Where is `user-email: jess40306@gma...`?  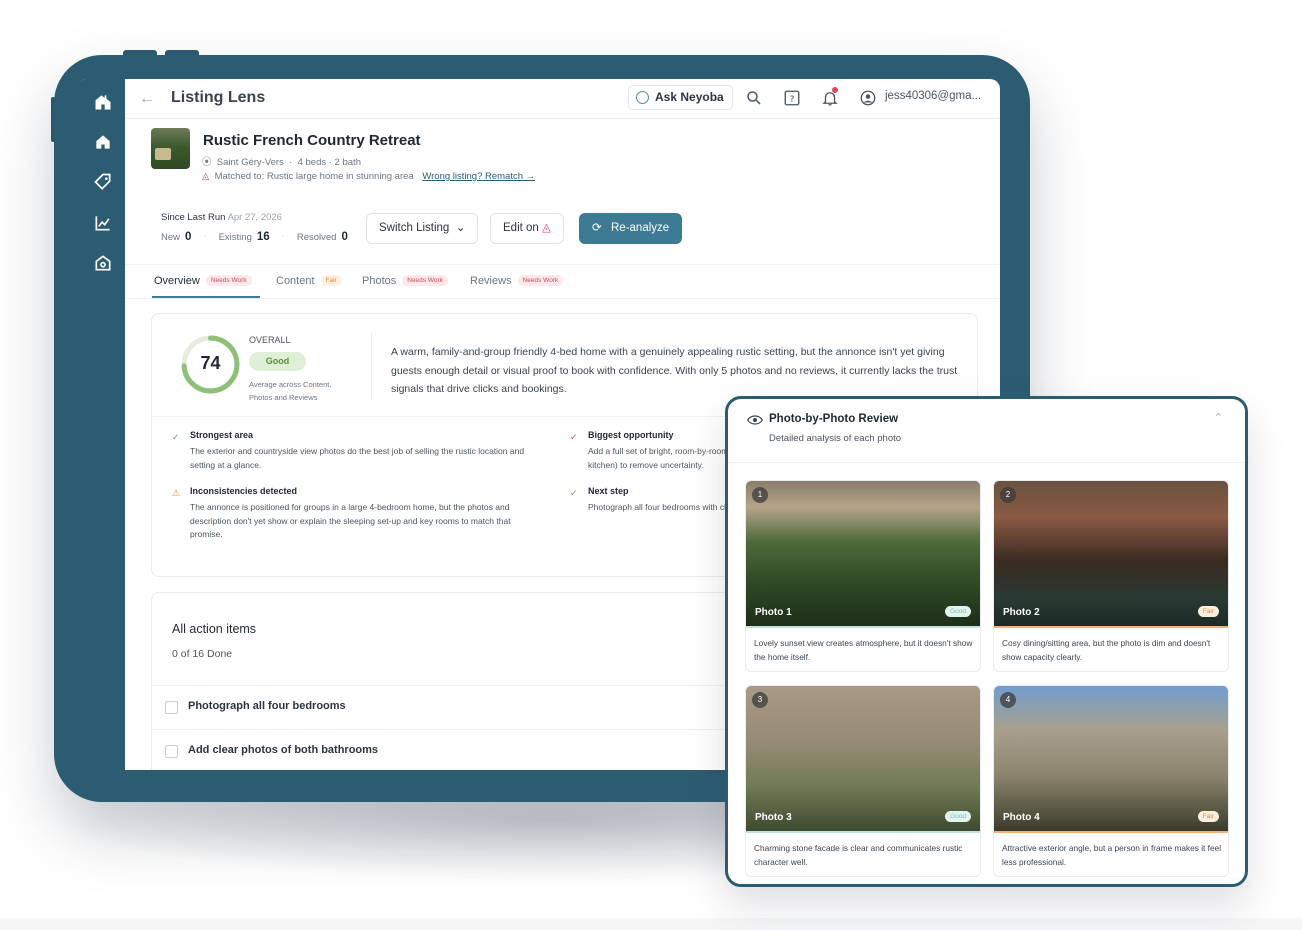 user-email: jess40306@gma... is located at coordinates (933, 96).